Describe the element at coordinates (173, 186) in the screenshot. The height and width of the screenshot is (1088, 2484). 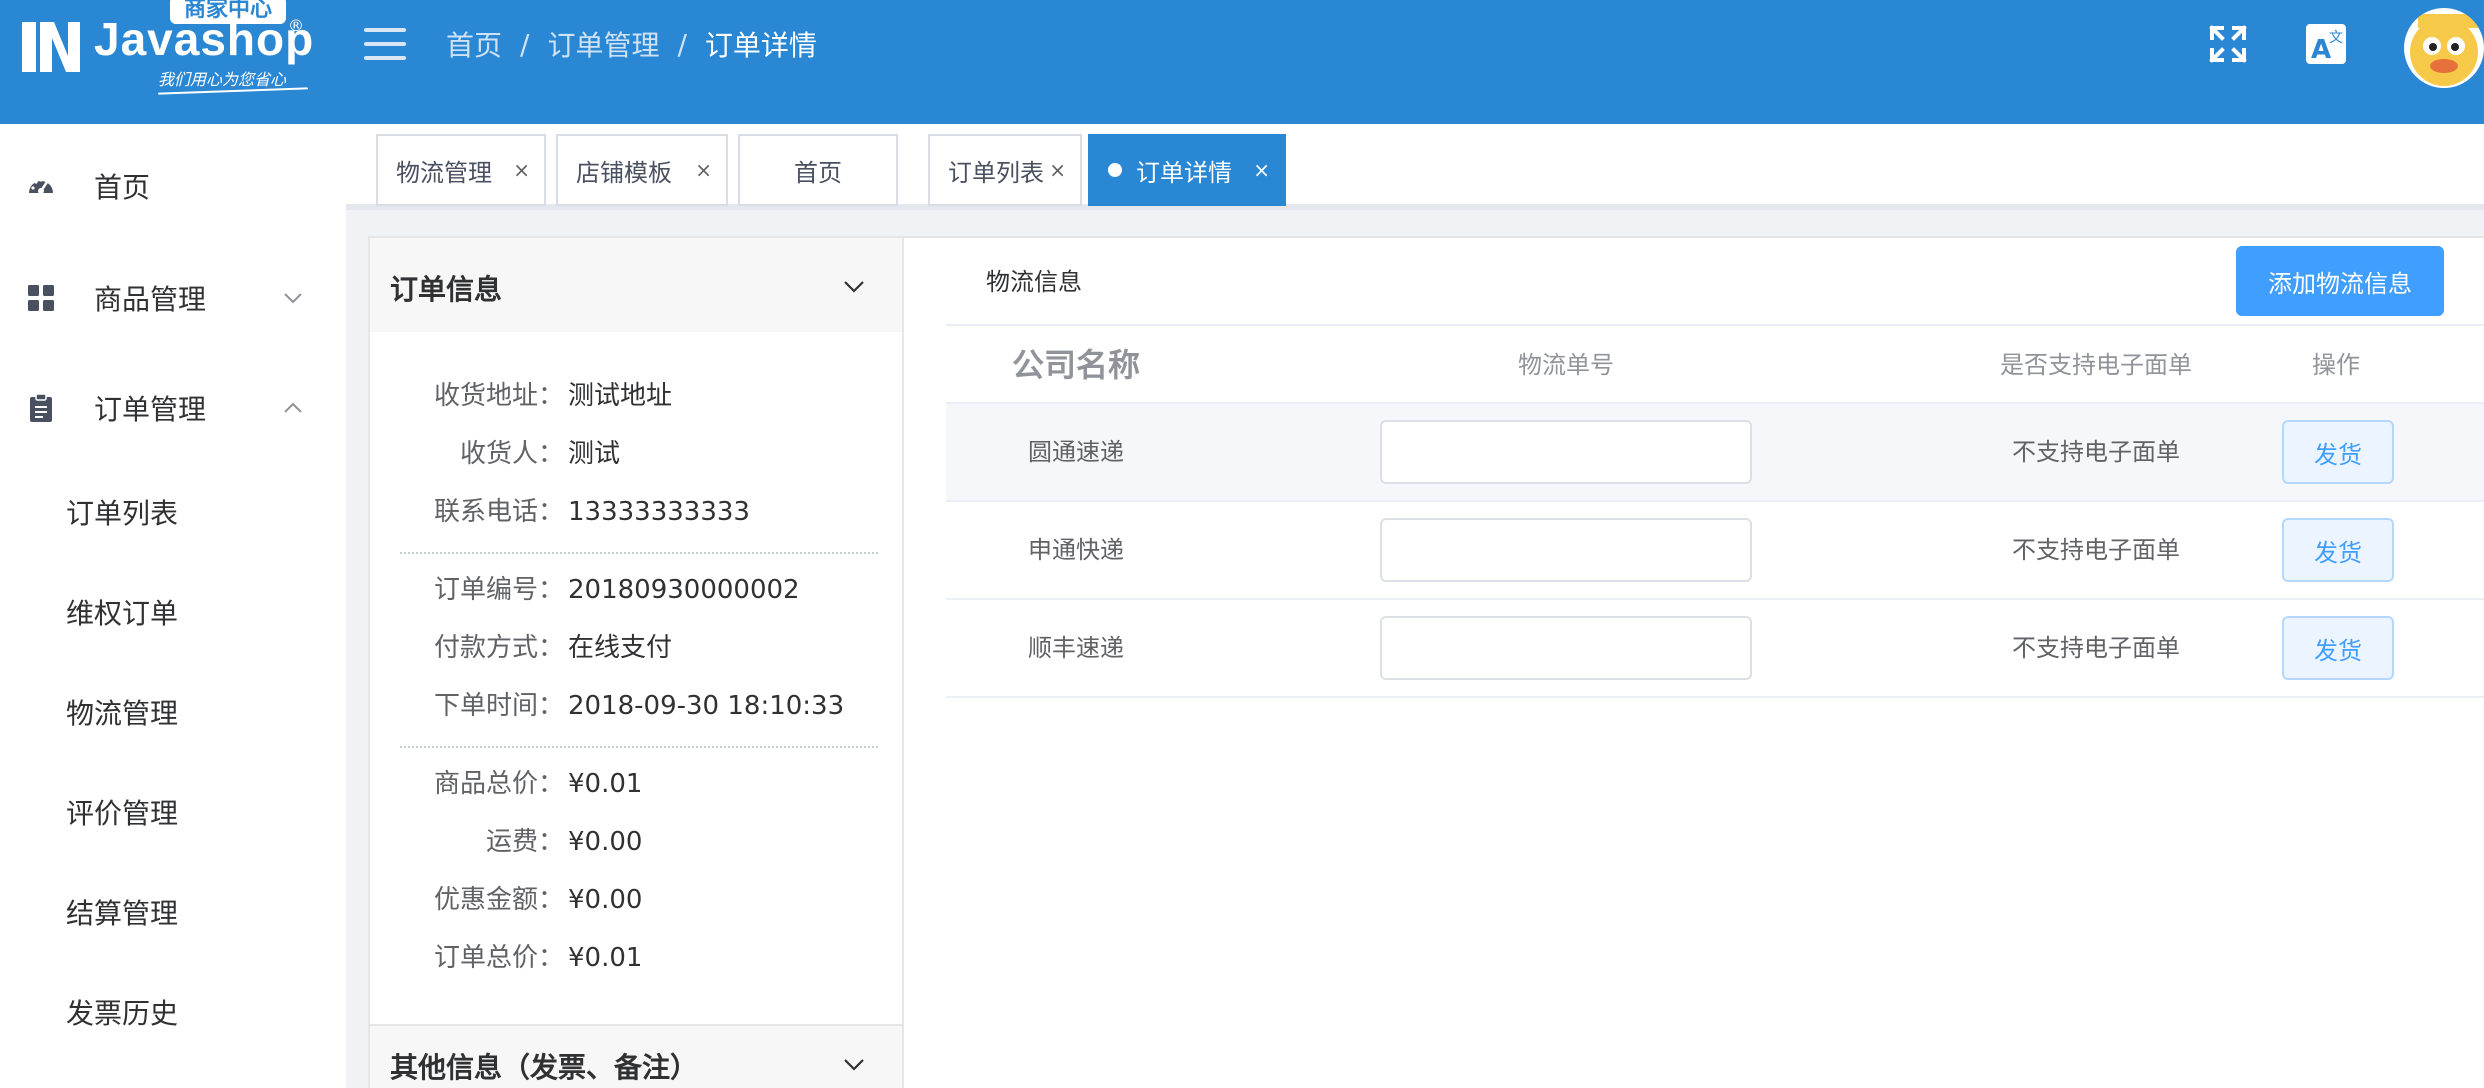
I see `sidebar-item-home: 首页` at that location.